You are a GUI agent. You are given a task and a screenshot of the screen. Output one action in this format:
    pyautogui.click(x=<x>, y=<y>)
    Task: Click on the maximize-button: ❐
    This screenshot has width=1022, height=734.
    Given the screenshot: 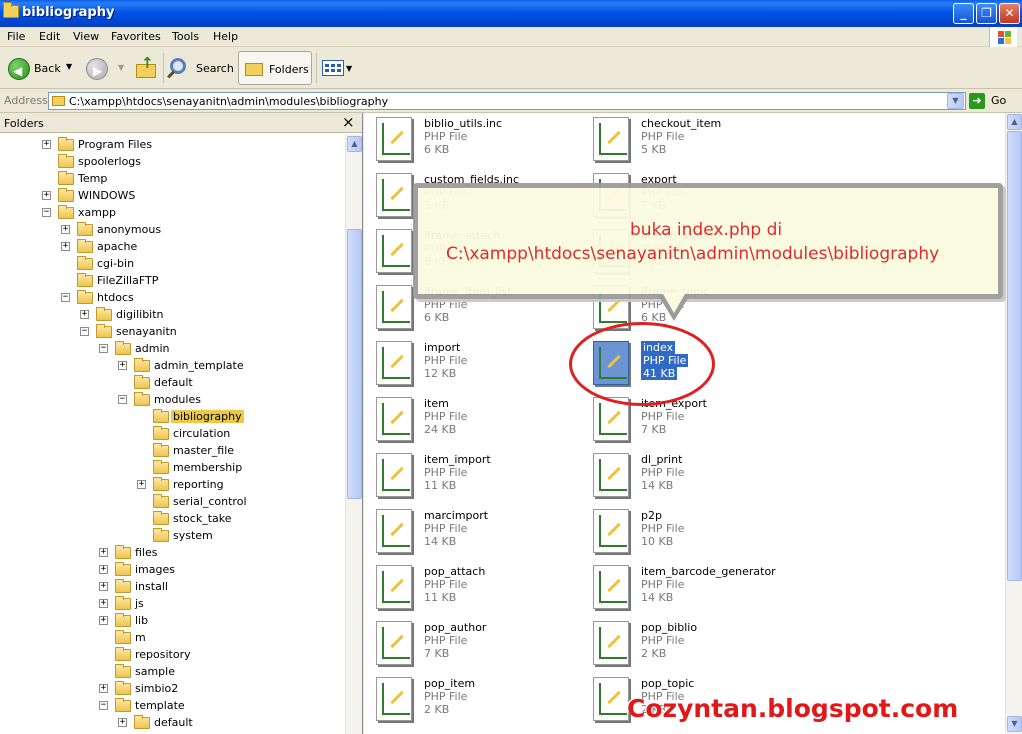 What is the action you would take?
    pyautogui.click(x=986, y=13)
    